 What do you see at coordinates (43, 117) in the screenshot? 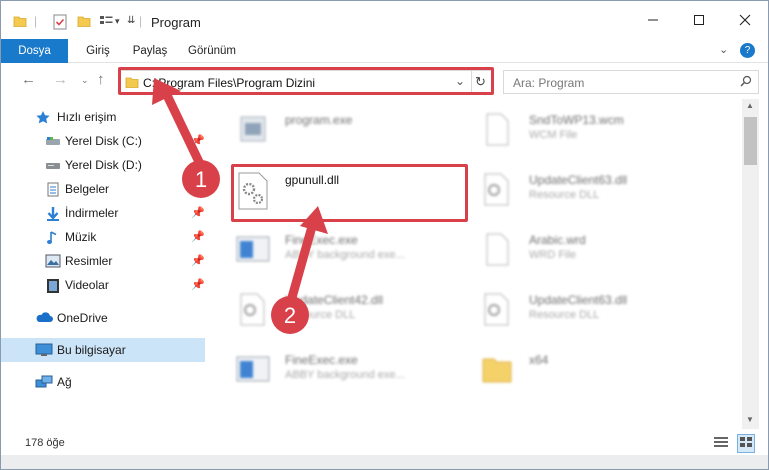
I see `star-icon` at bounding box center [43, 117].